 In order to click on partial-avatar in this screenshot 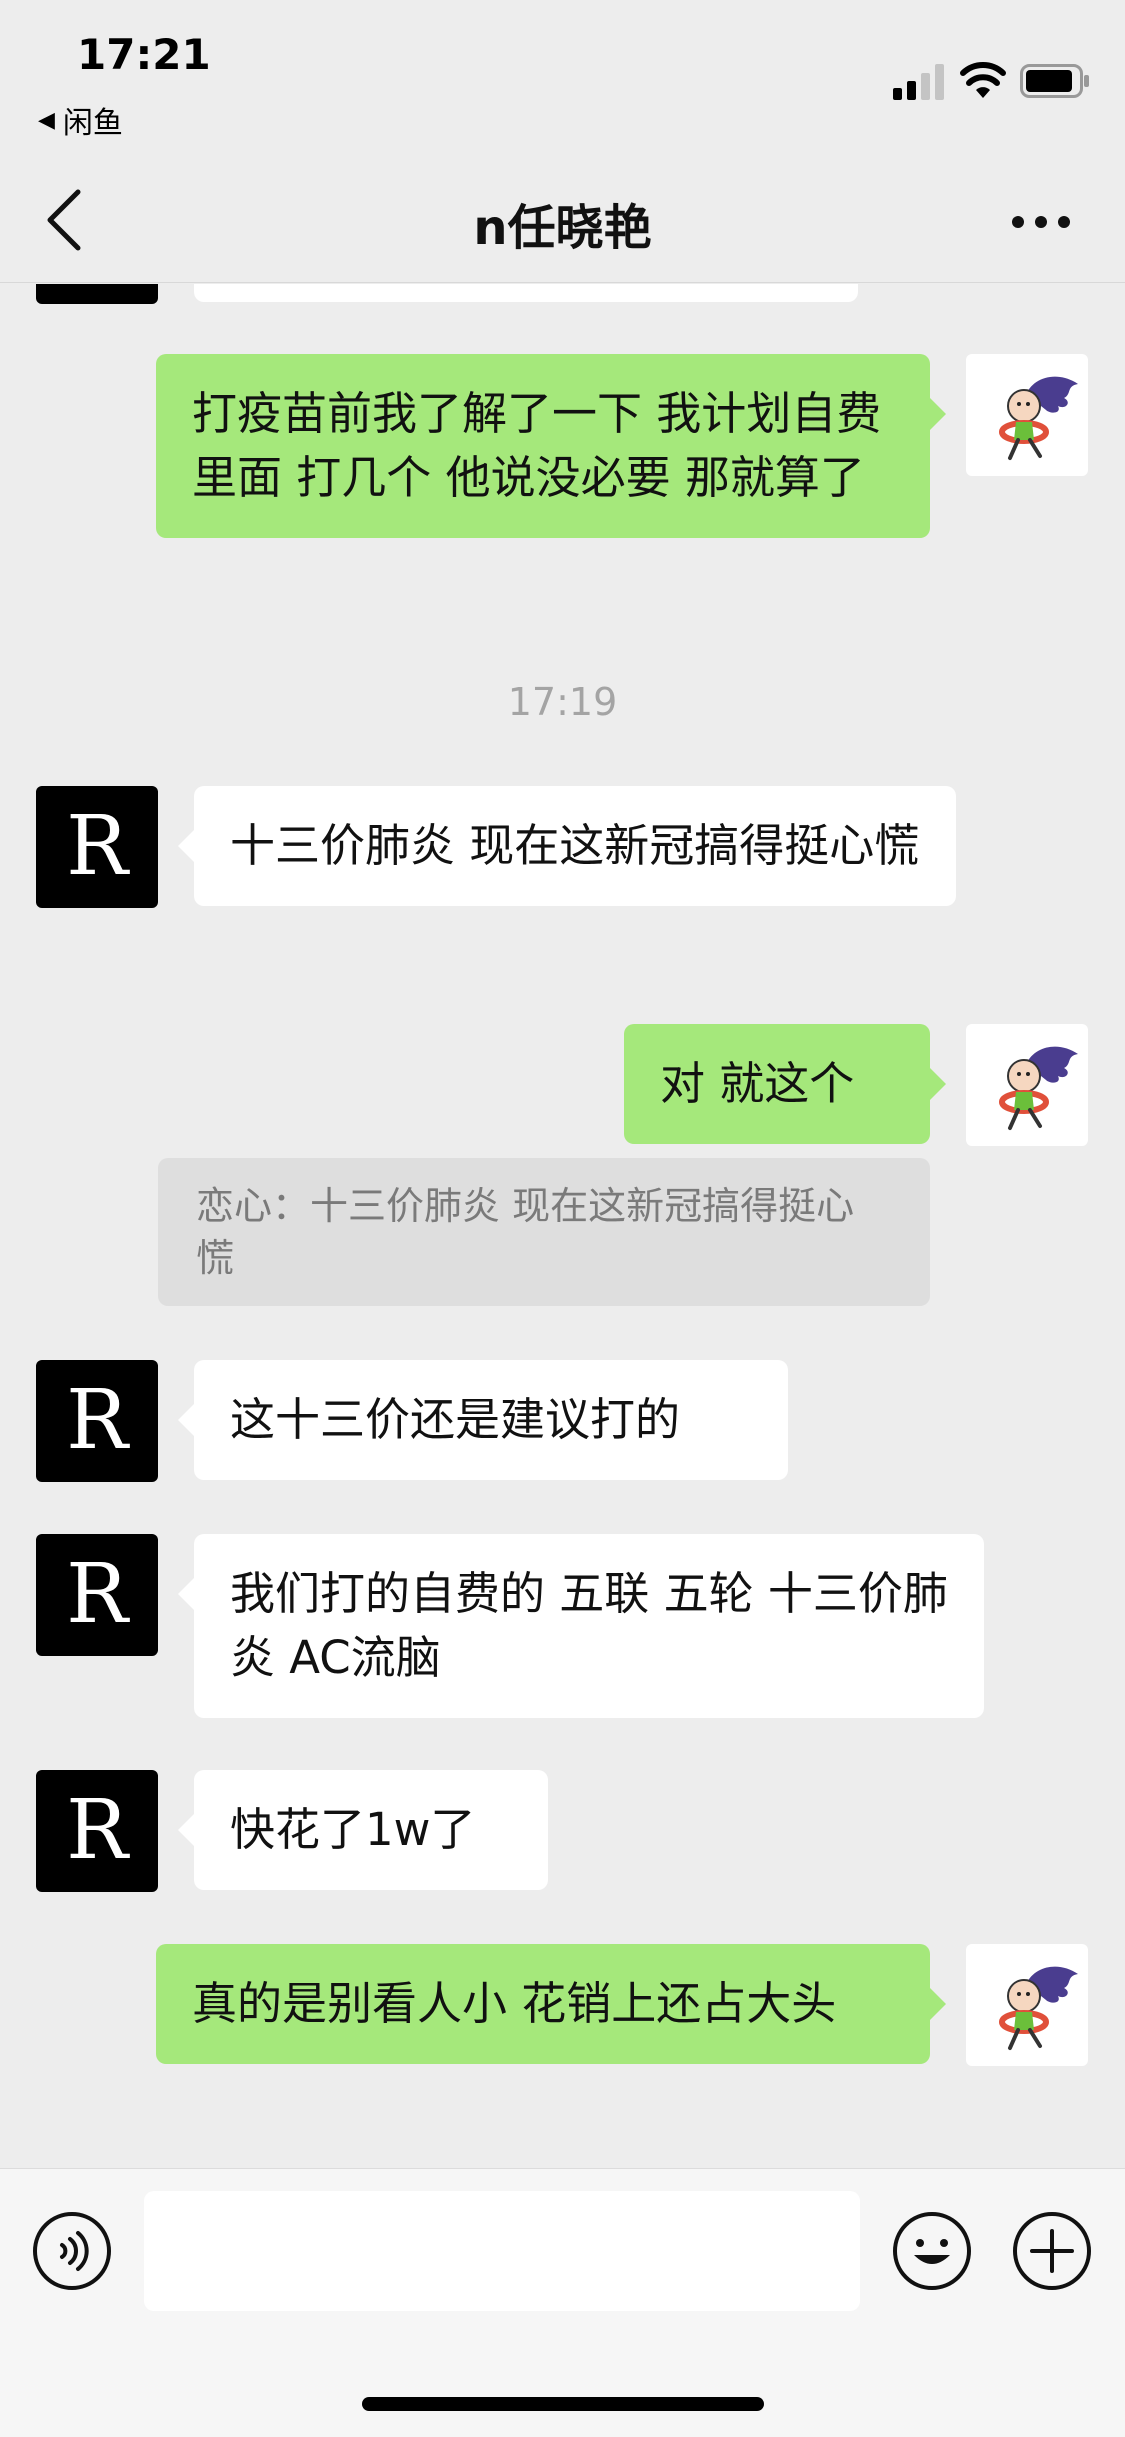, I will do `click(97, 294)`.